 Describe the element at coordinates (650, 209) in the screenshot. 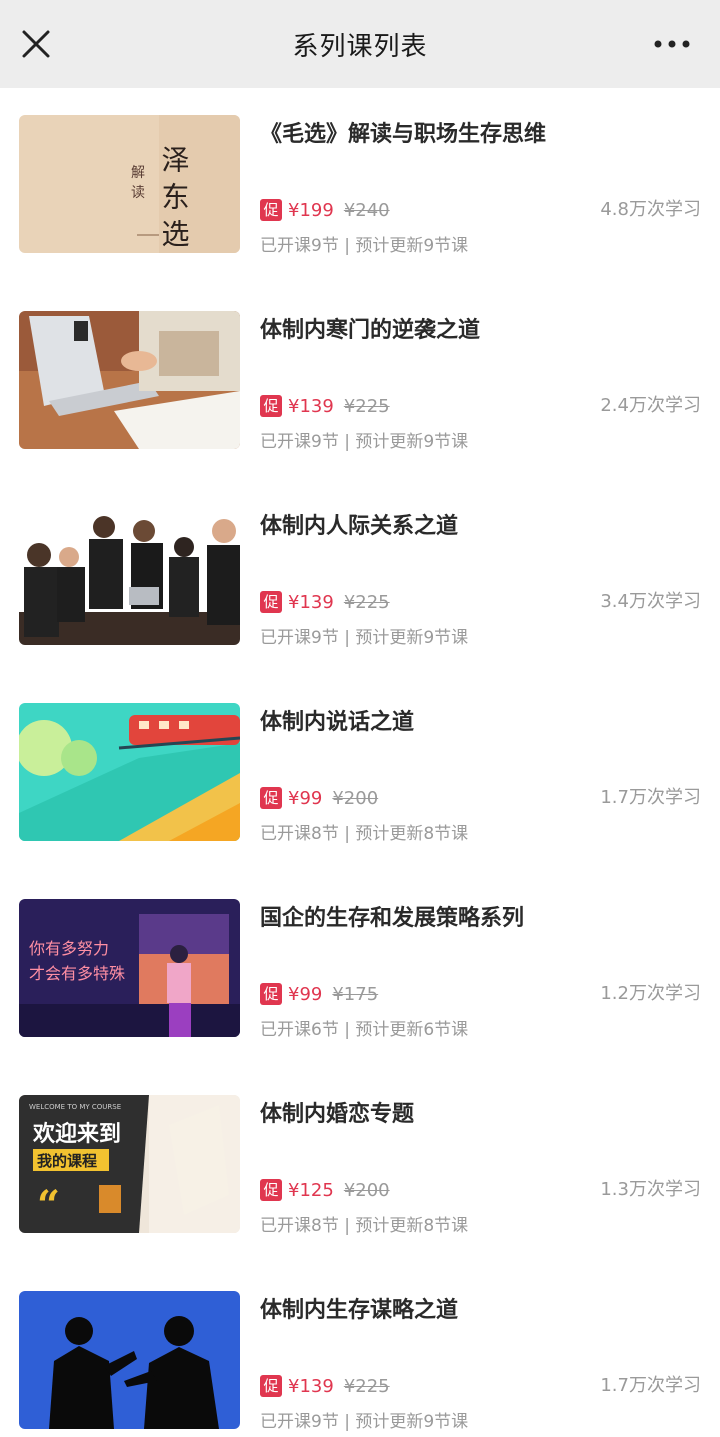

I see `learner-count: 4.8万次学习` at that location.